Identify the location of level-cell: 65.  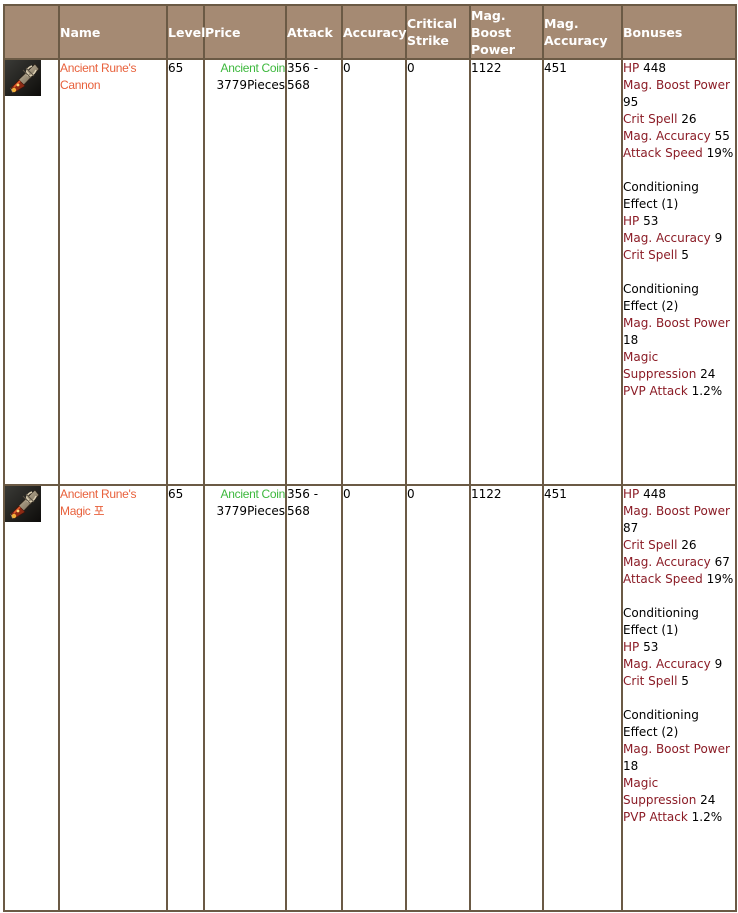
(185, 698).